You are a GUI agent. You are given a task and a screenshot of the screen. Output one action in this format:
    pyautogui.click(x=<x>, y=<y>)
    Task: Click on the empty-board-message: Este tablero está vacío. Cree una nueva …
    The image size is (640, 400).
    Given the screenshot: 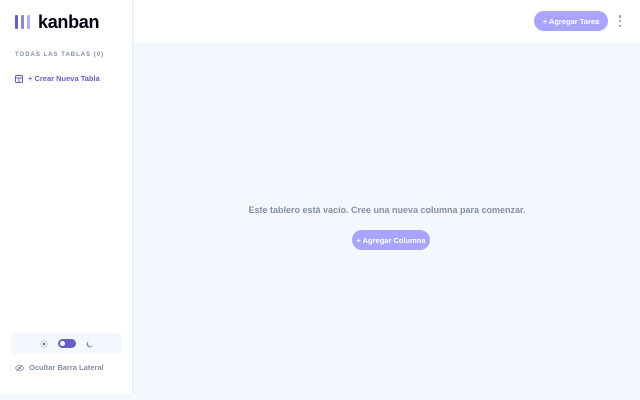 What is the action you would take?
    pyautogui.click(x=387, y=210)
    